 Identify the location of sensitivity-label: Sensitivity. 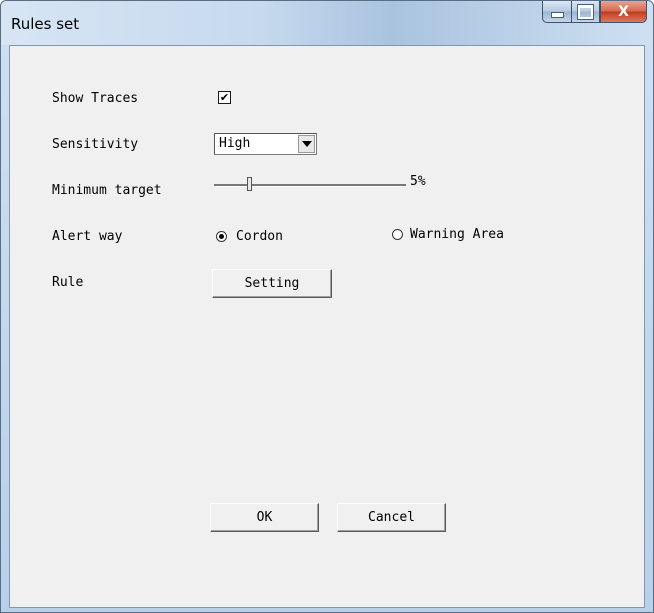
(95, 144).